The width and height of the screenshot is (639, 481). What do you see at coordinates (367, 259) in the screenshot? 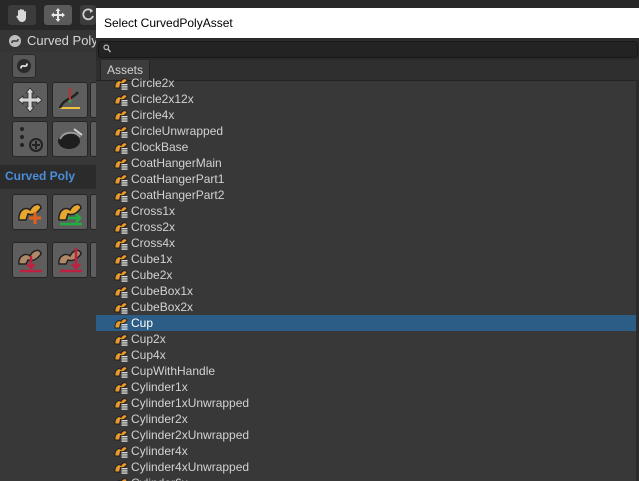
I see `list-item: Cube1x` at bounding box center [367, 259].